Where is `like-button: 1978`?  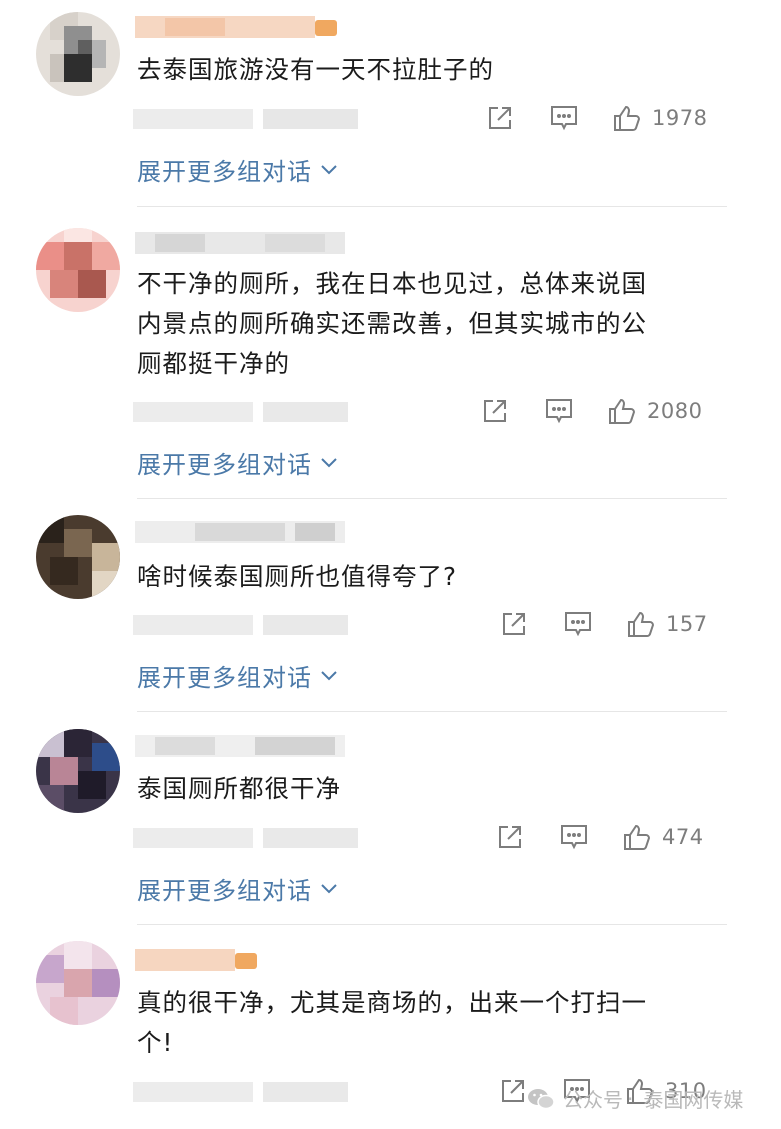
like-button: 1978 is located at coordinates (659, 118).